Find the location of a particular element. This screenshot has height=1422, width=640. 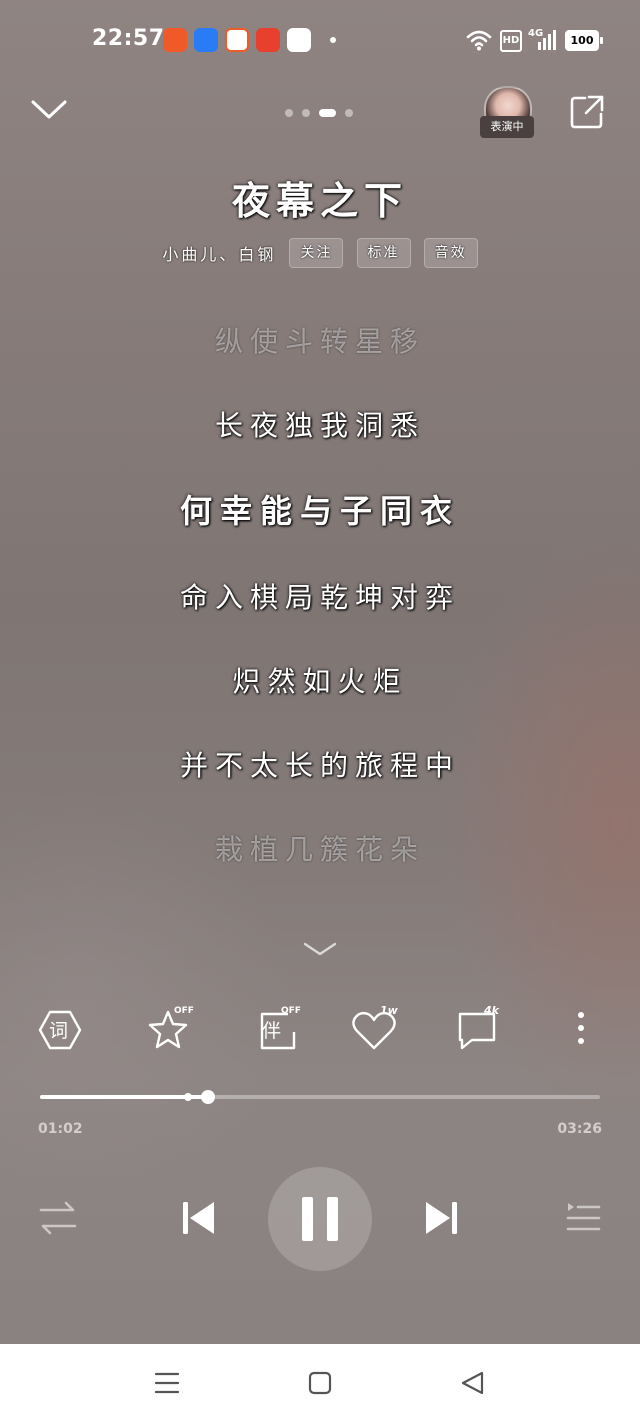

lyrics-style-label: 词 is located at coordinates (59, 1031).